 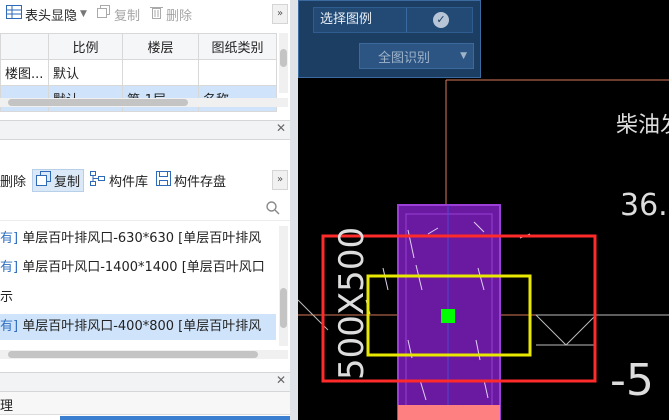 What do you see at coordinates (294, 210) in the screenshot?
I see `panel-splitter` at bounding box center [294, 210].